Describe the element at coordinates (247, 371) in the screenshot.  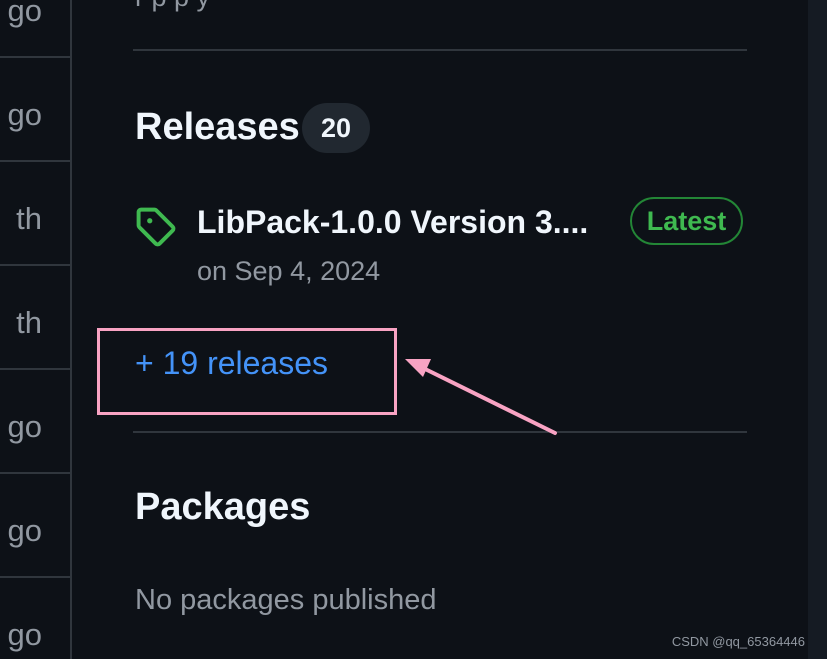
I see `annotation-highlight-box` at that location.